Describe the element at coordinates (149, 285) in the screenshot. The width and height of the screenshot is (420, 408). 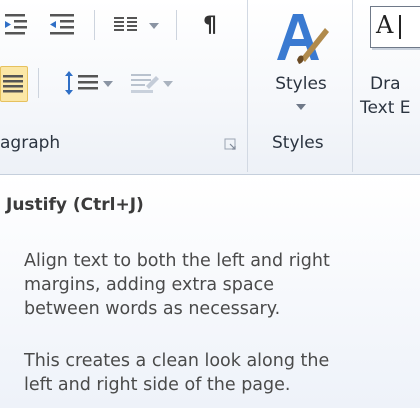
I see `tooltip-description-line: margins, adding extra space` at that location.